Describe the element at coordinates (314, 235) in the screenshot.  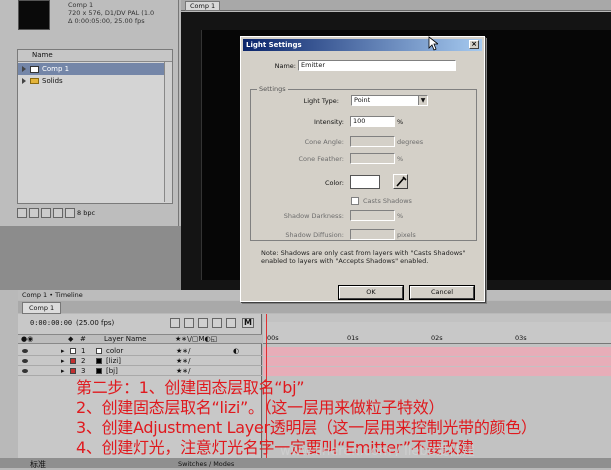
I see `shadow-diffusion-label: Shadow Diffusion:` at that location.